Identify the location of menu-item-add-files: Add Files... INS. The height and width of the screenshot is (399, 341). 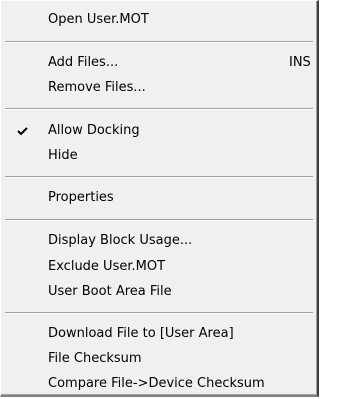
(159, 63).